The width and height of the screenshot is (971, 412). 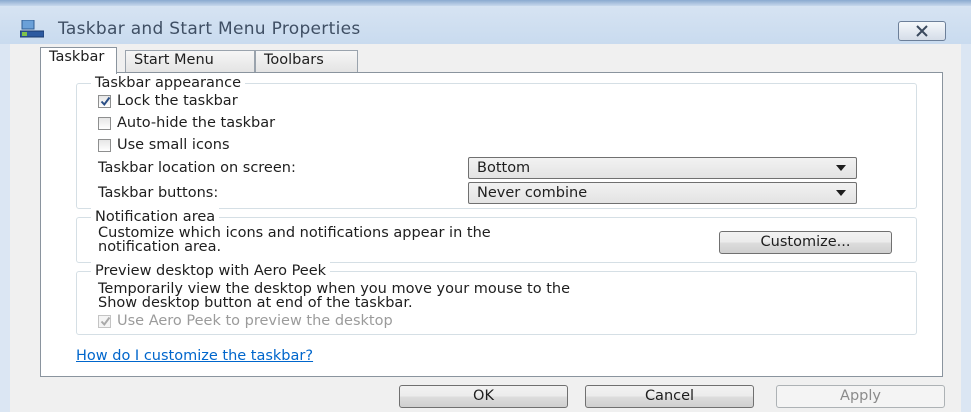 I want to click on tab-taskbar: Taskbar, so click(x=78, y=60).